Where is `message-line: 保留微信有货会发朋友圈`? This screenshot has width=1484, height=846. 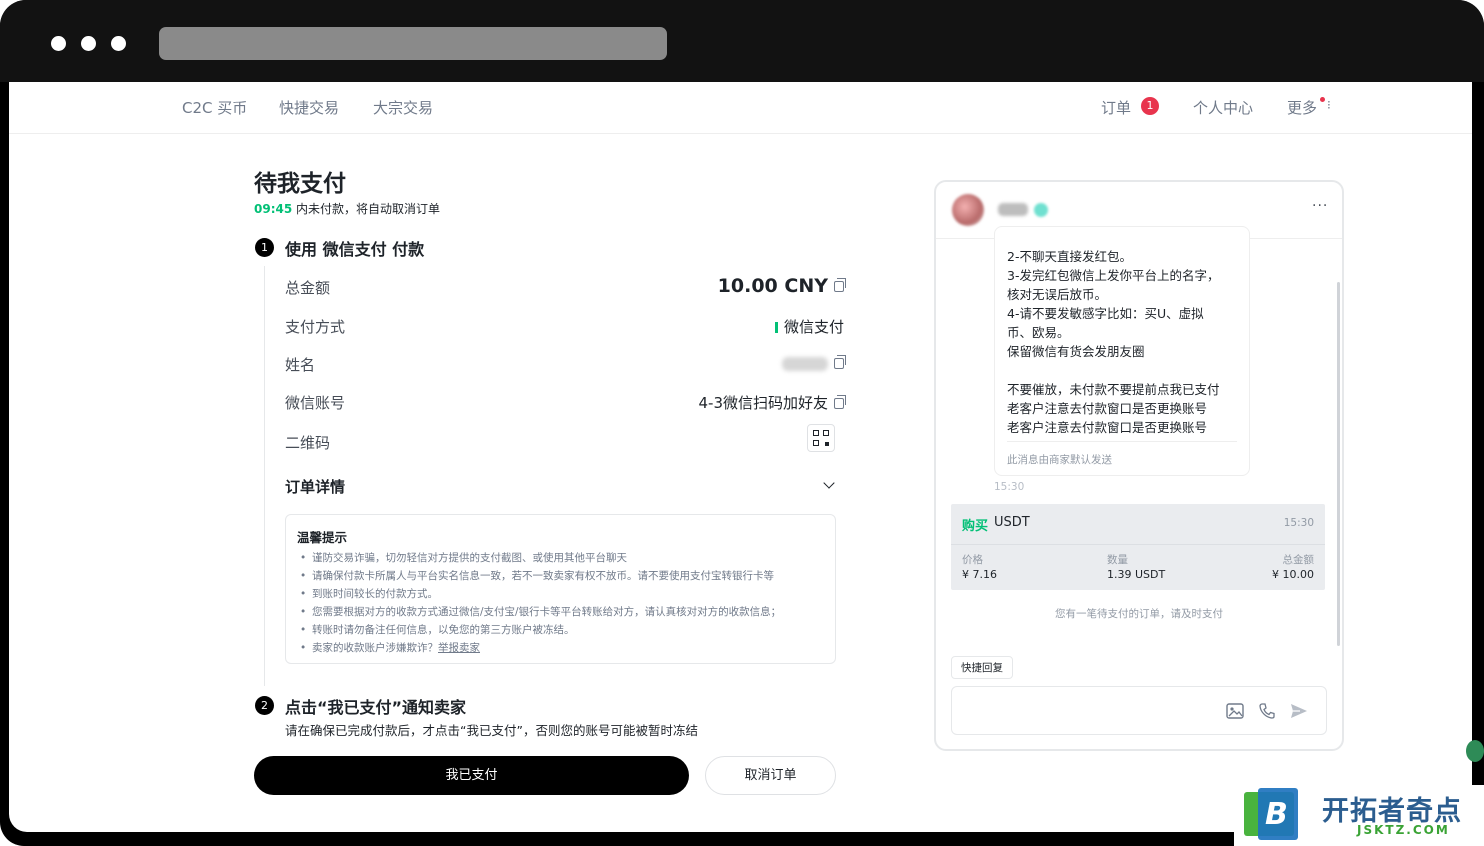
message-line: 保留微信有货会发朋友圈 is located at coordinates (1076, 351).